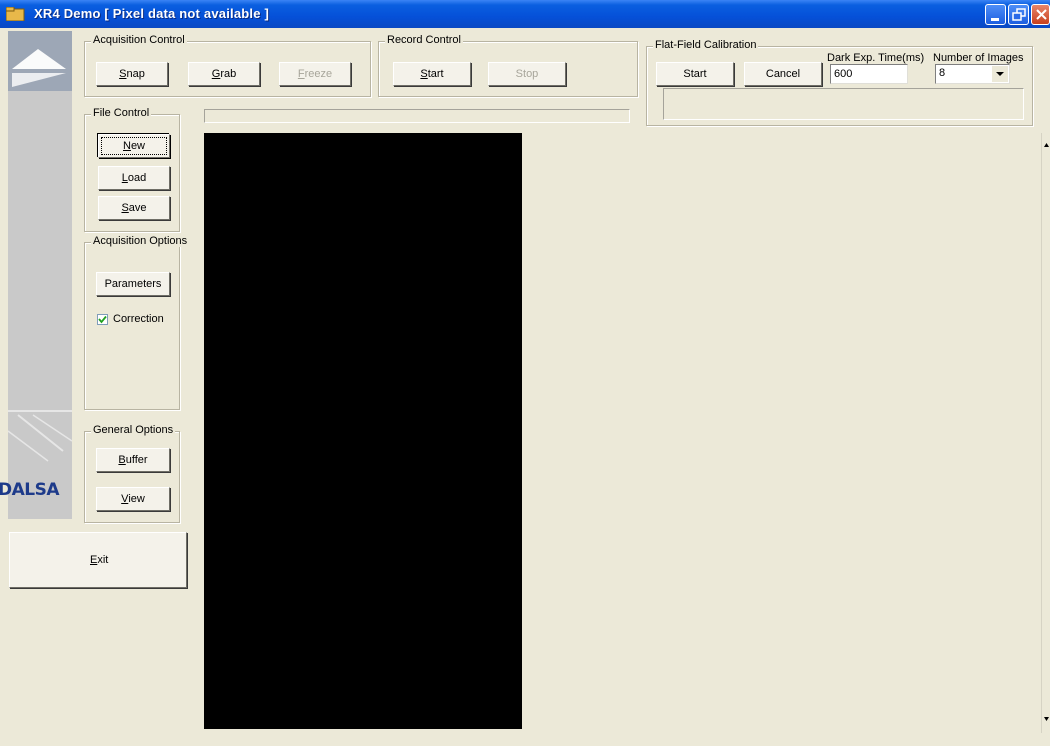  I want to click on correction-checkbox, so click(102, 319).